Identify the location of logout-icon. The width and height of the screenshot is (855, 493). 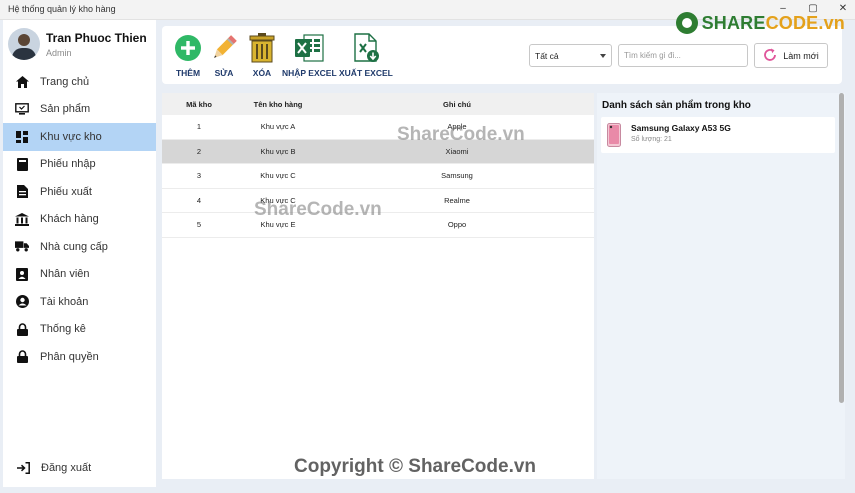
(24, 468).